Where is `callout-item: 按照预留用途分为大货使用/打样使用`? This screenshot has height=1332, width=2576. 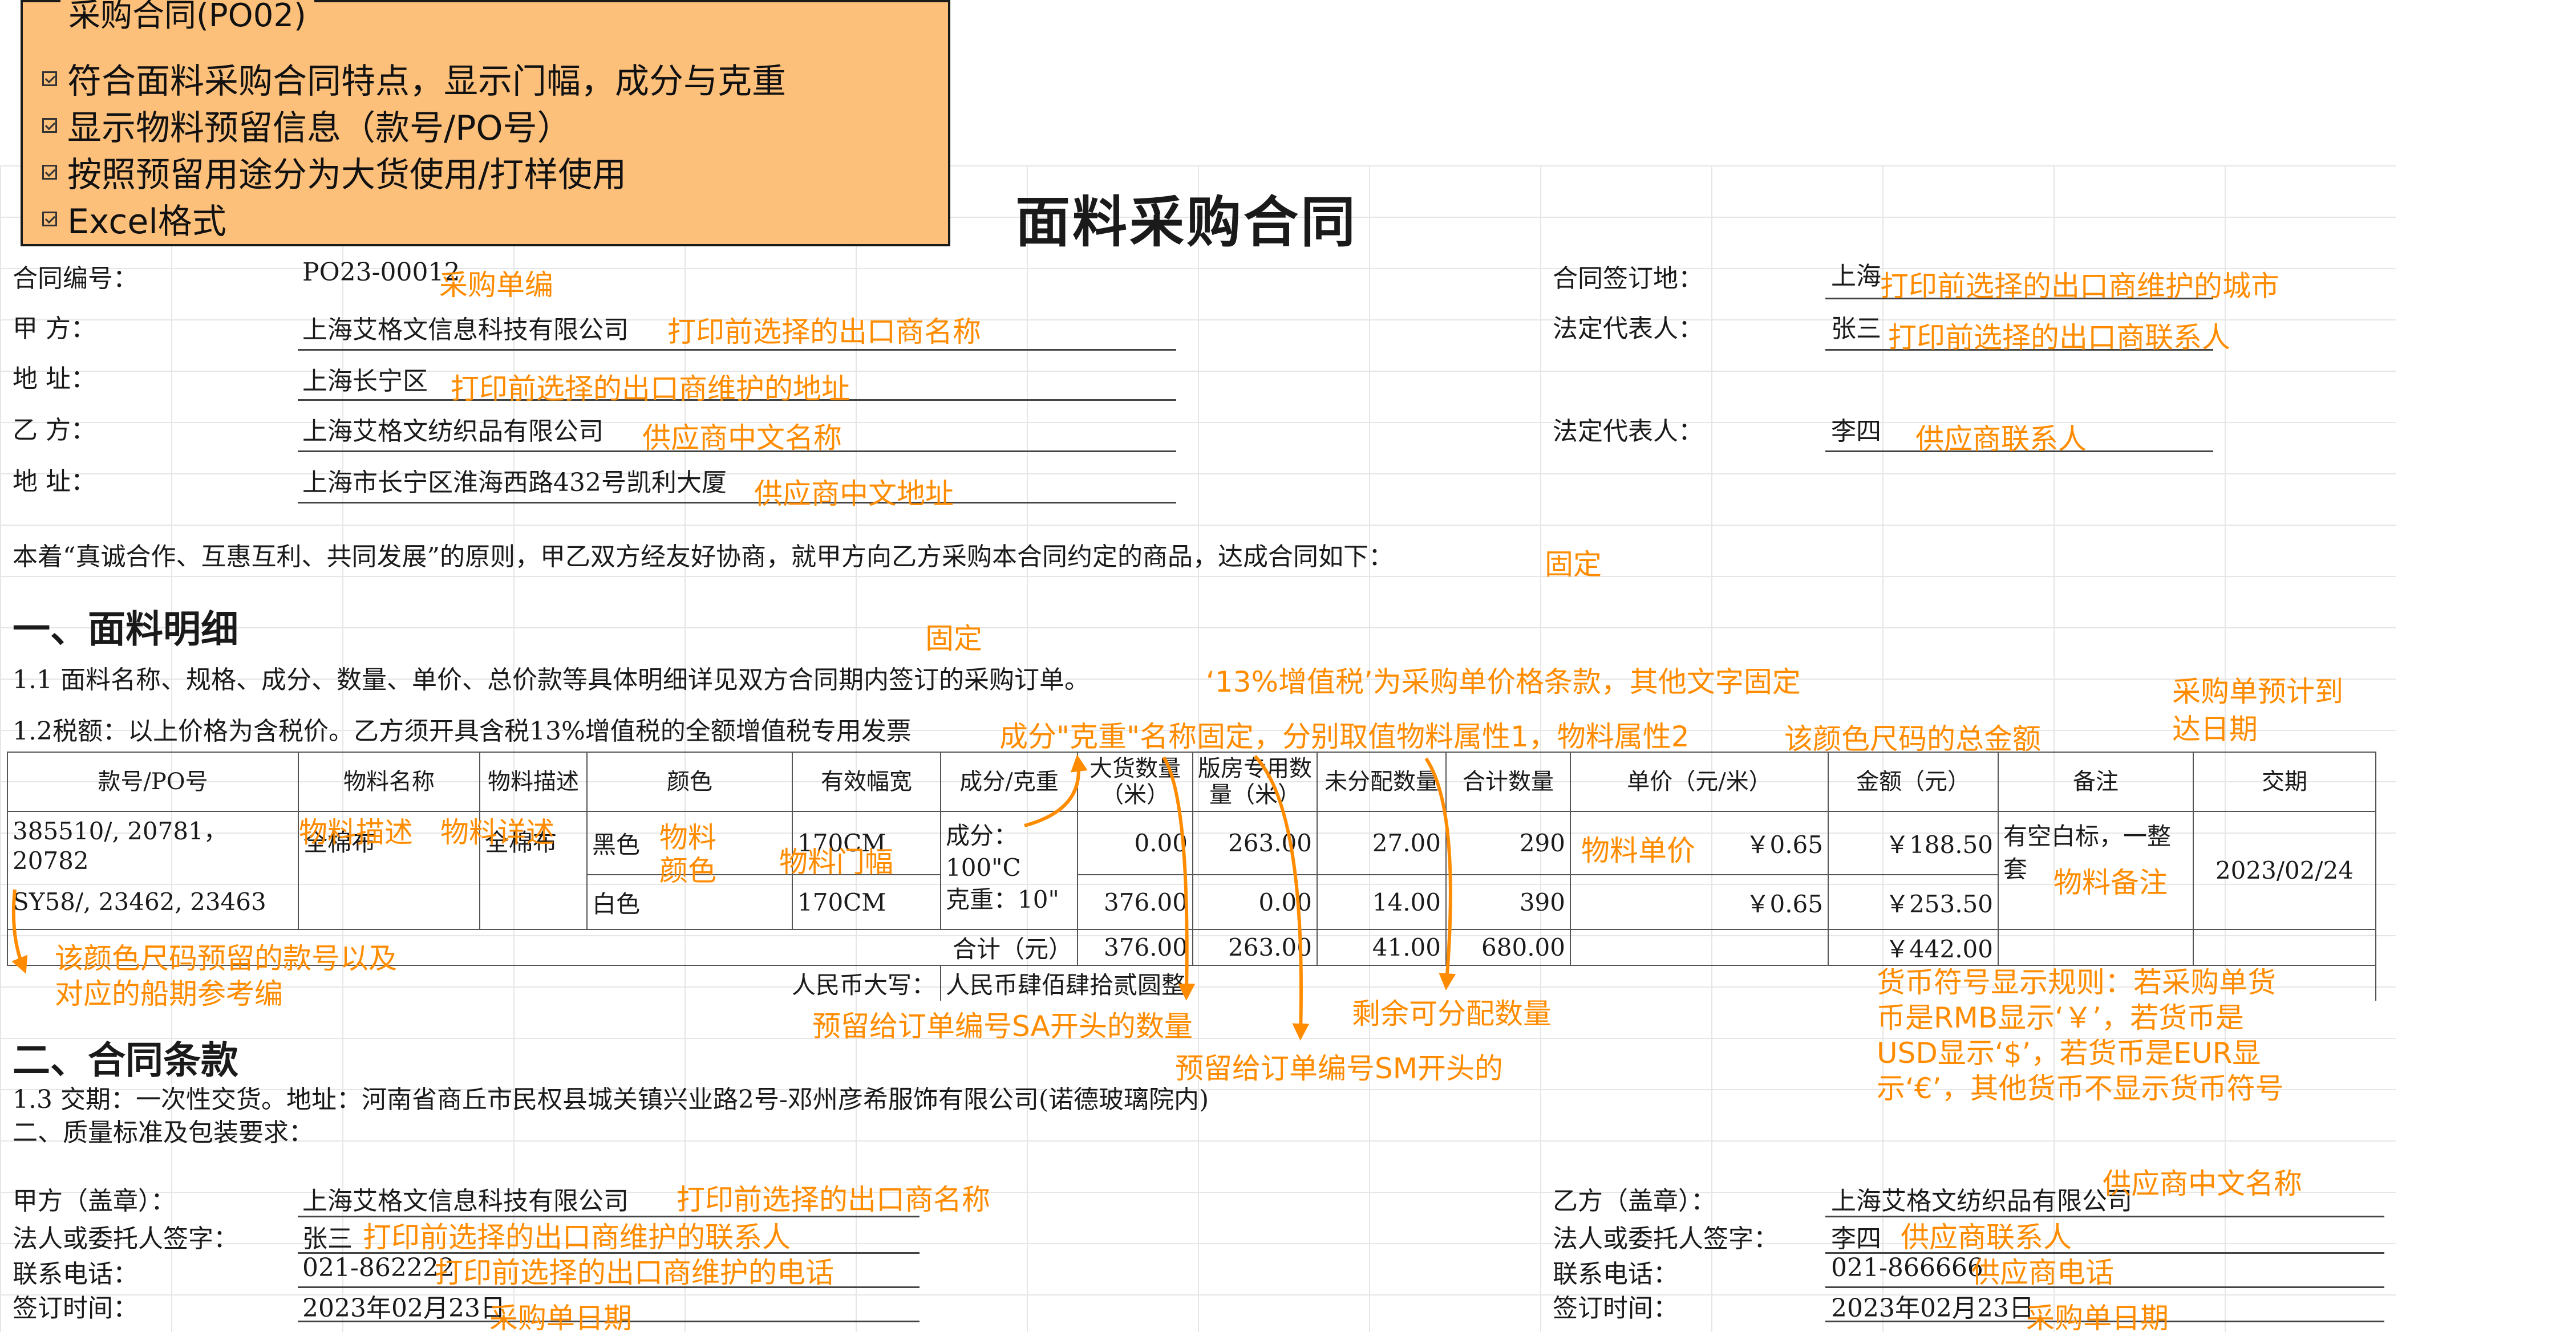
callout-item: 按照预留用途分为大货使用/打样使用 is located at coordinates (334, 172).